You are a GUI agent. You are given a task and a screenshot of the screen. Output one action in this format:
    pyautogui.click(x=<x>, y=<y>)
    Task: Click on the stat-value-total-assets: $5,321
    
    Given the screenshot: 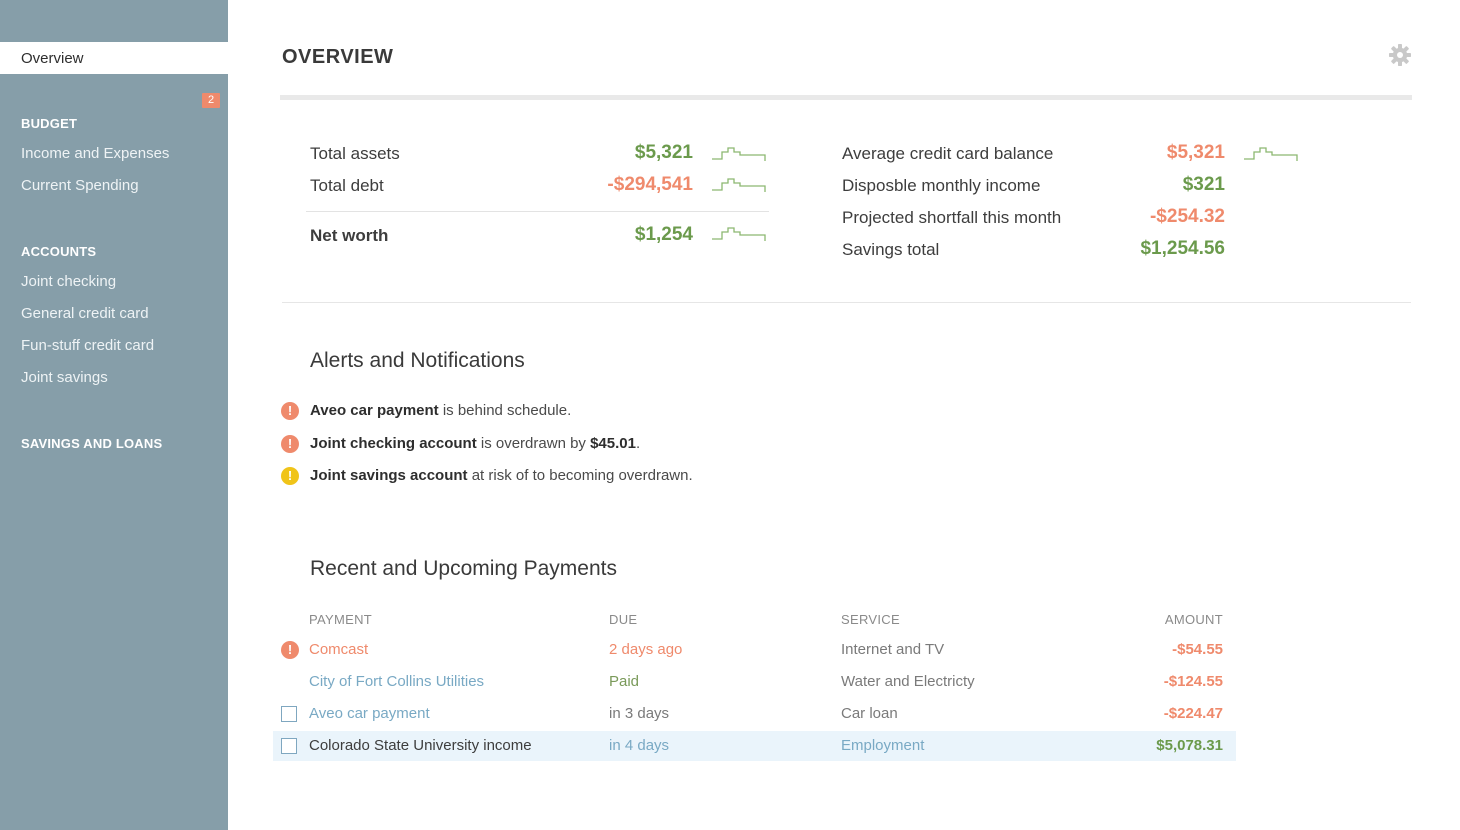 What is the action you would take?
    pyautogui.click(x=663, y=152)
    